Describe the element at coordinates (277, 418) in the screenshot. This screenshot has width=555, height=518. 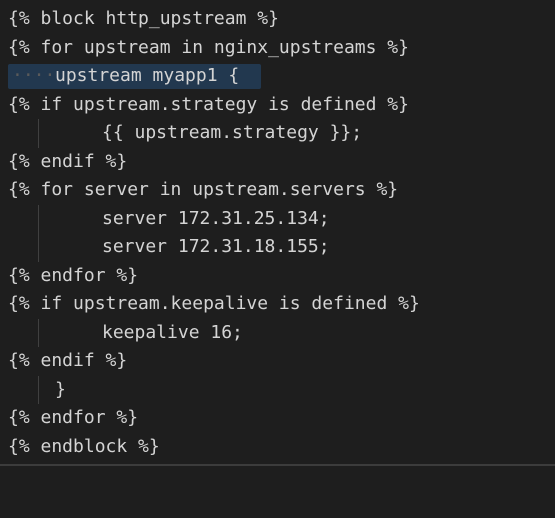
I see `code-line-15: {% endfor %}` at that location.